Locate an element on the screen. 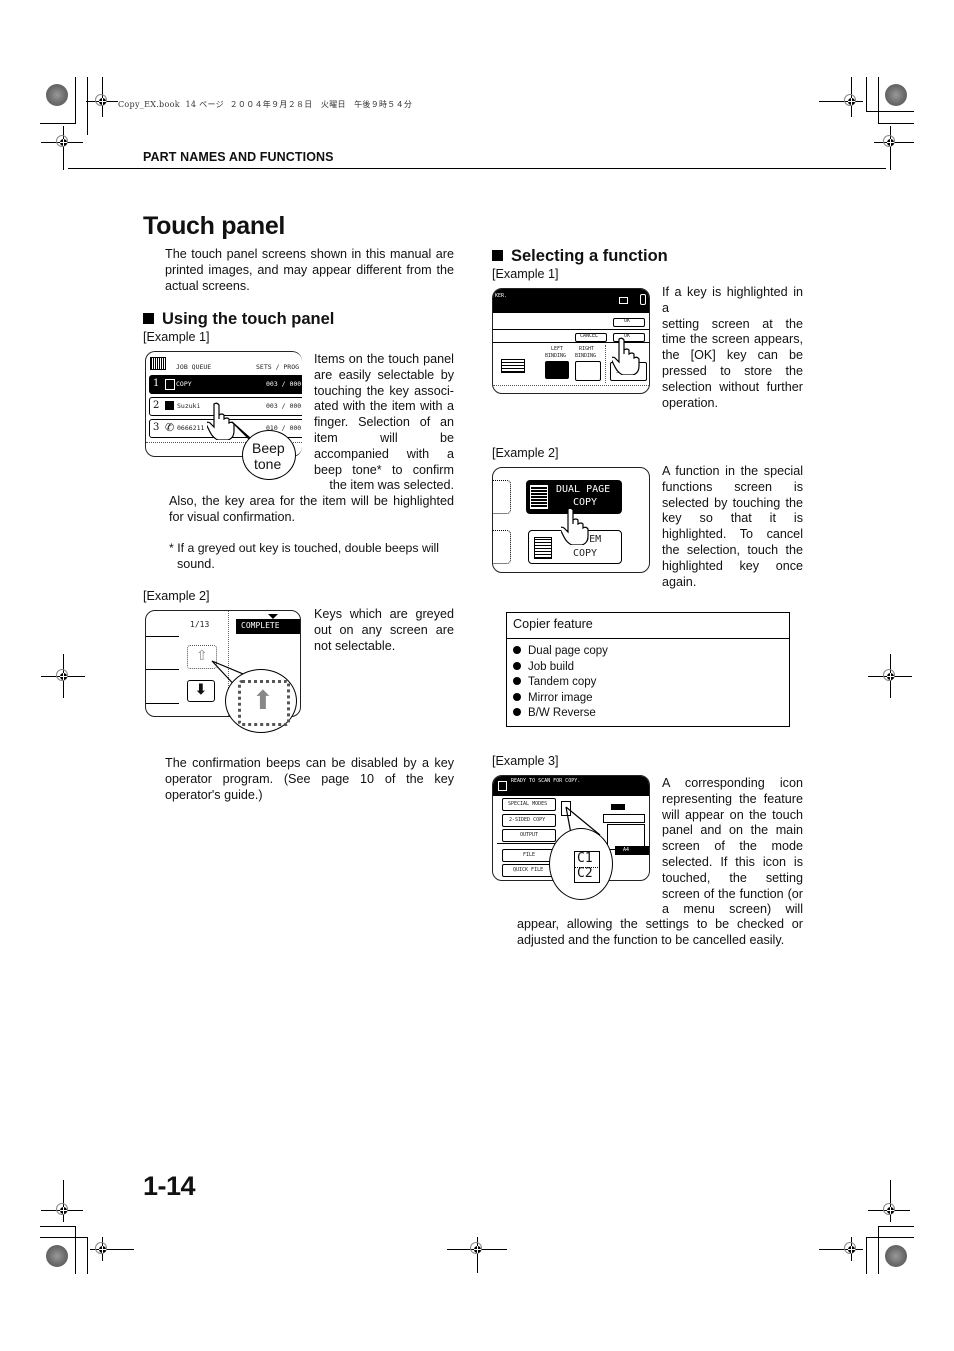 This screenshot has height=1351, width=954. feature-item: Tandem copy is located at coordinates (648, 683).